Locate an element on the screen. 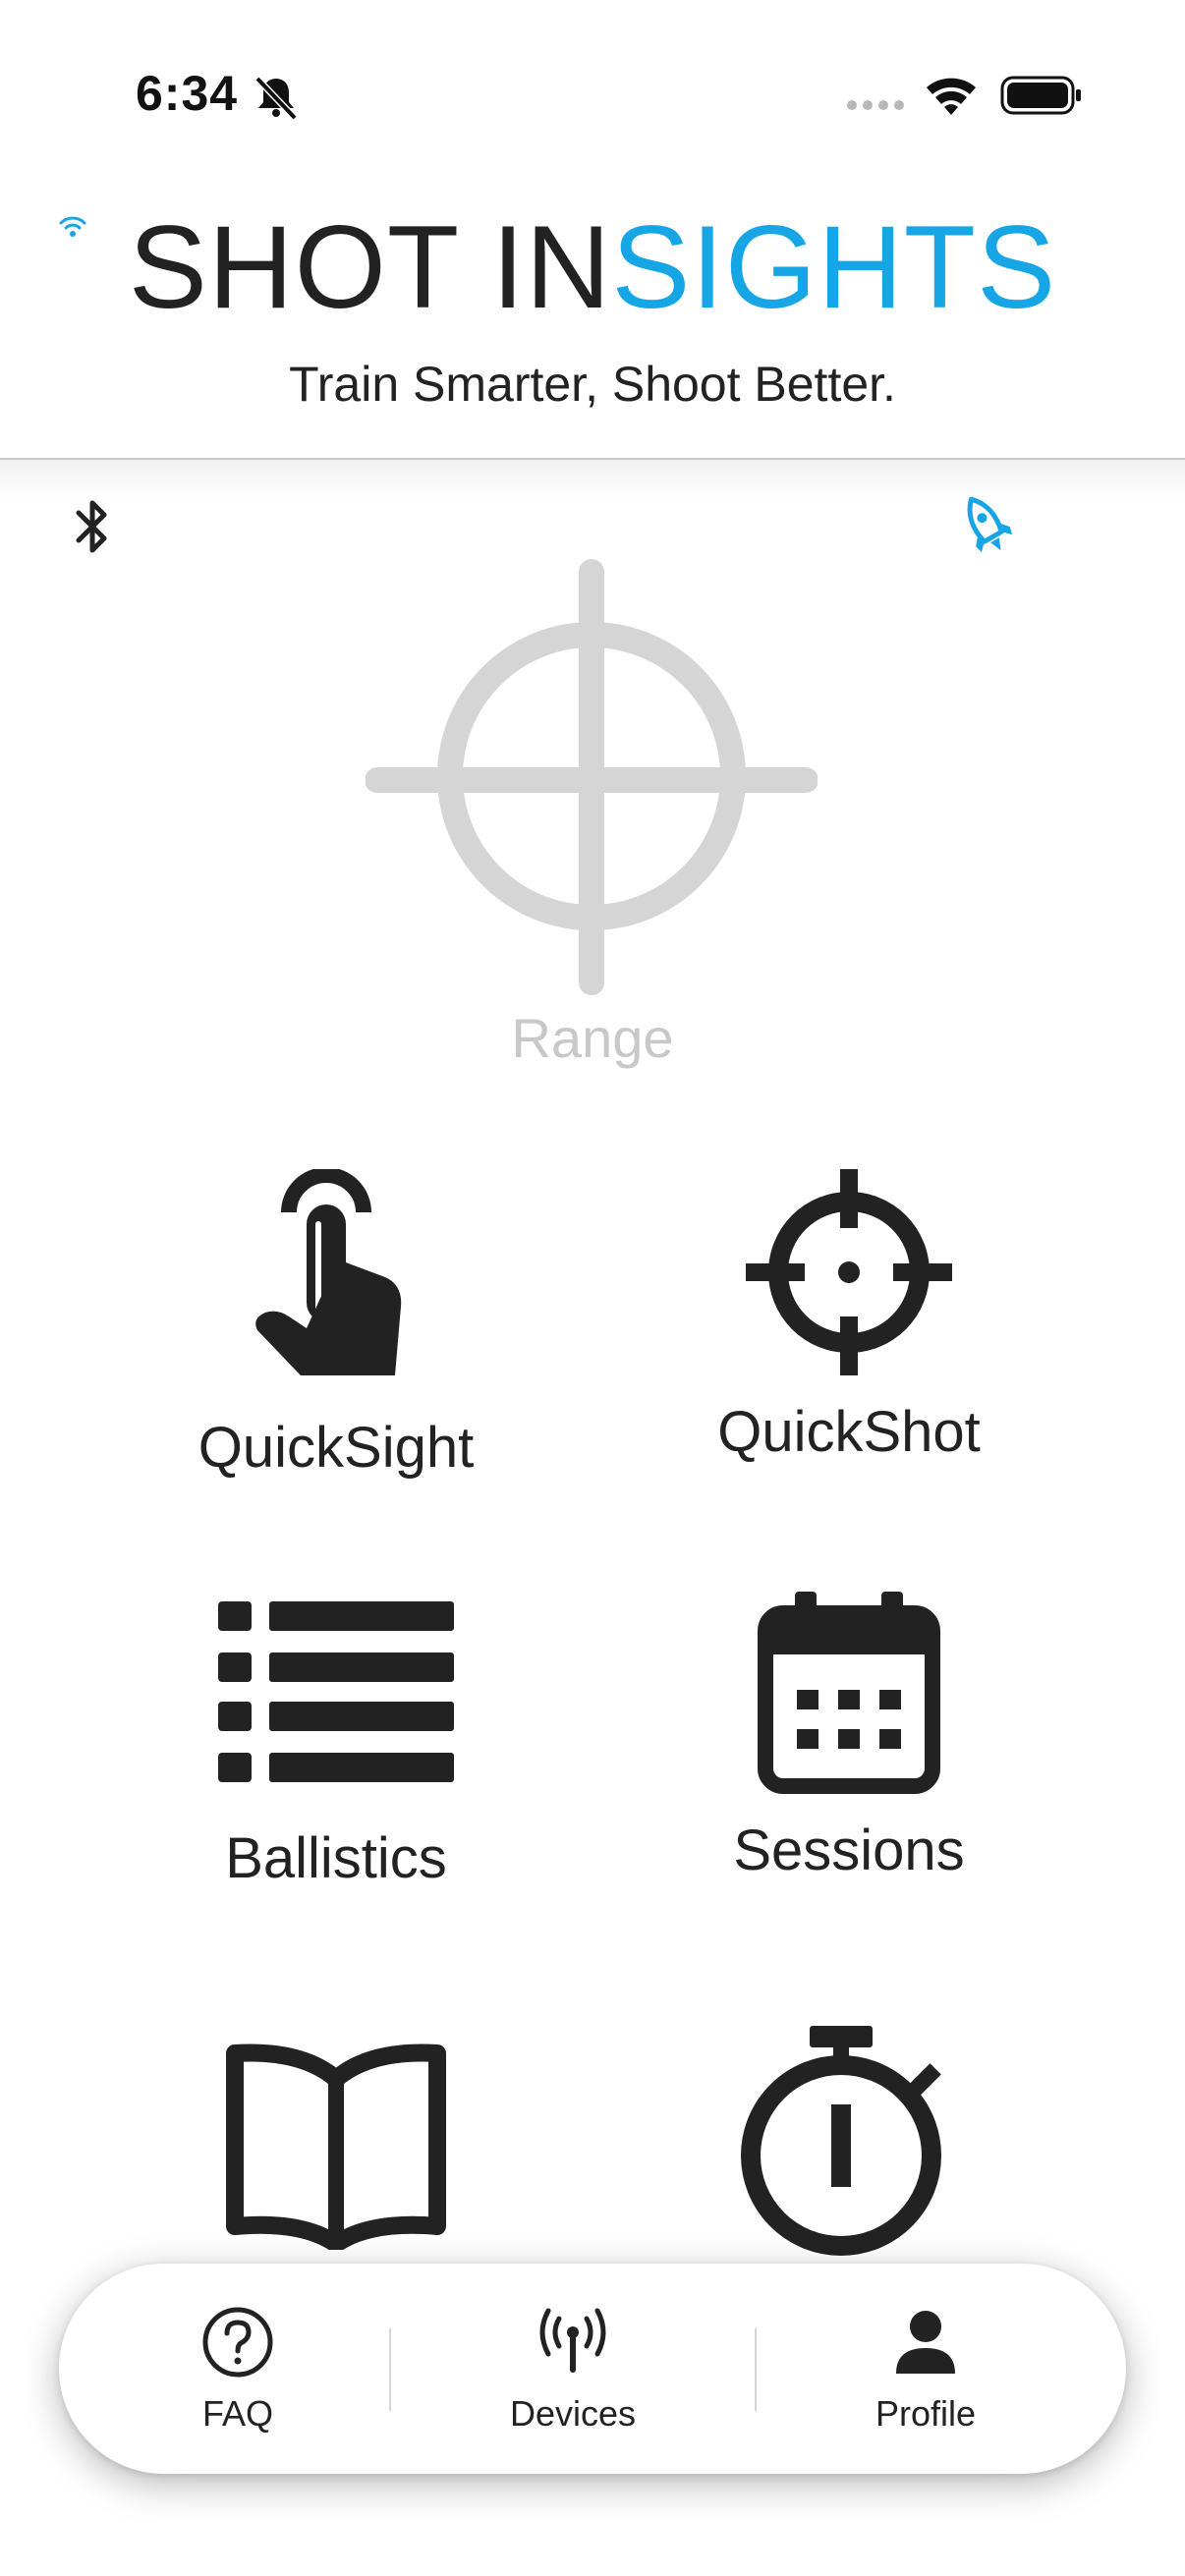  quickshot-label: QuickShot is located at coordinates (849, 1432).